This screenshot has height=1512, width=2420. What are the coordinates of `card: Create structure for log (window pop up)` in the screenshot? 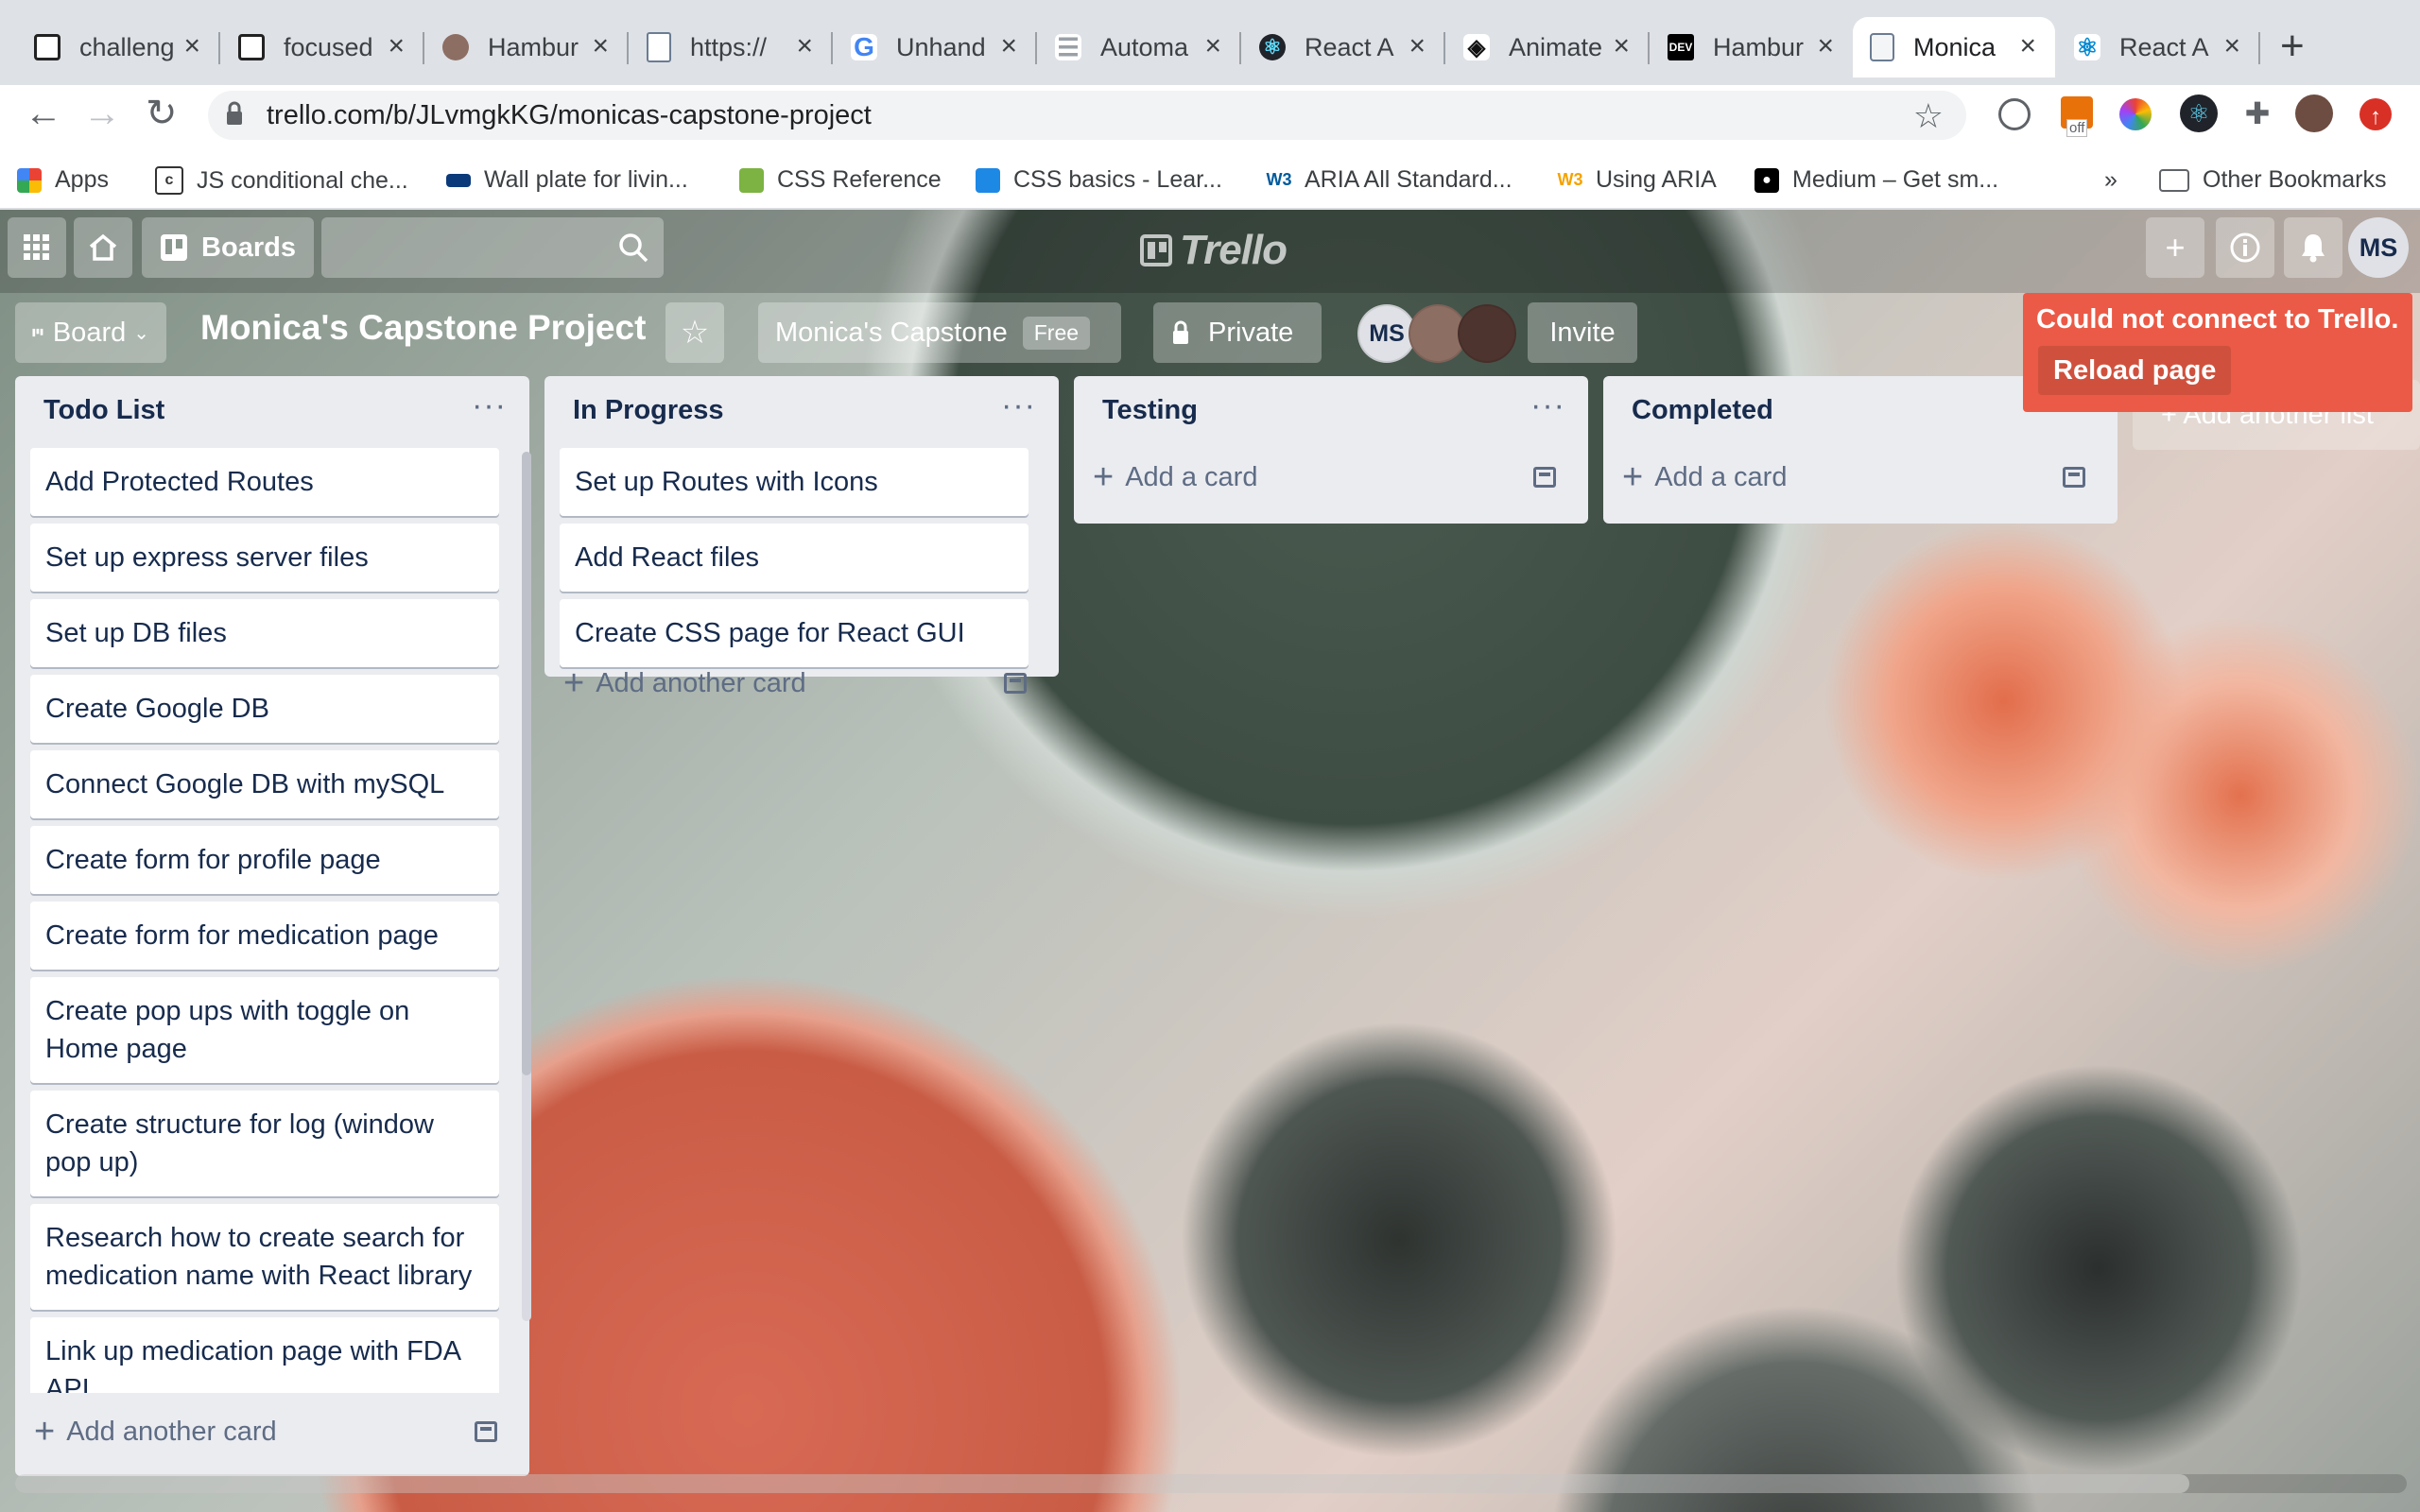 It's located at (264, 1143).